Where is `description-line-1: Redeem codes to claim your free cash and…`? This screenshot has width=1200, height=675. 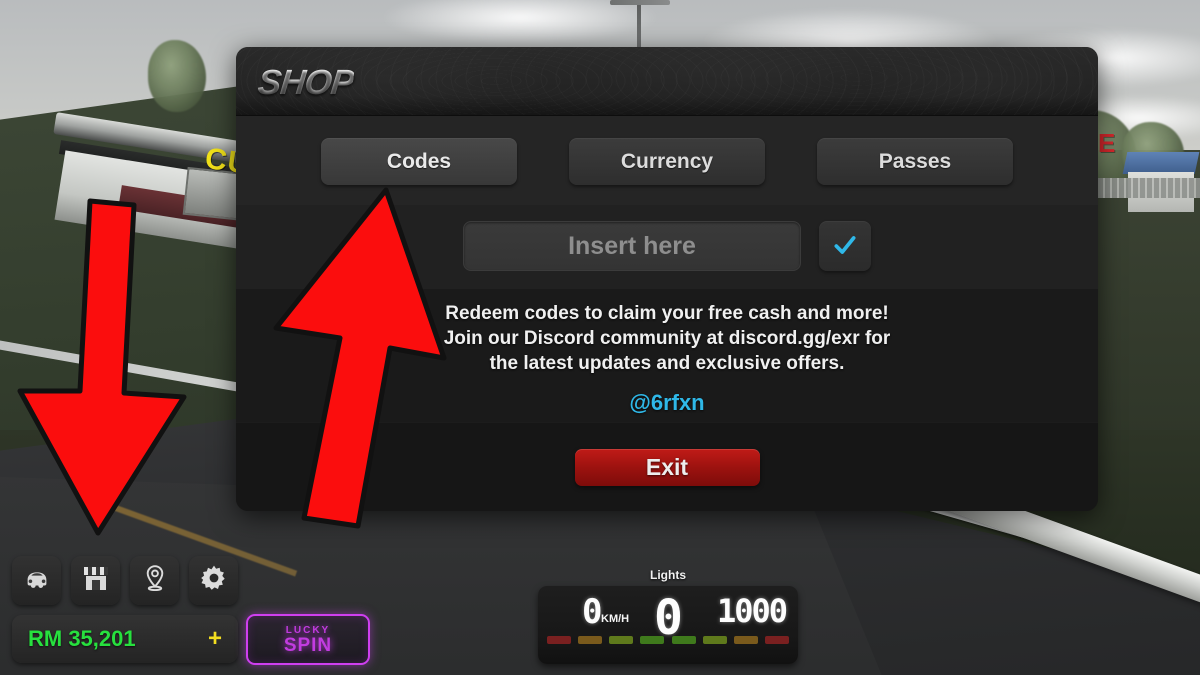 description-line-1: Redeem codes to claim your free cash and… is located at coordinates (667, 313).